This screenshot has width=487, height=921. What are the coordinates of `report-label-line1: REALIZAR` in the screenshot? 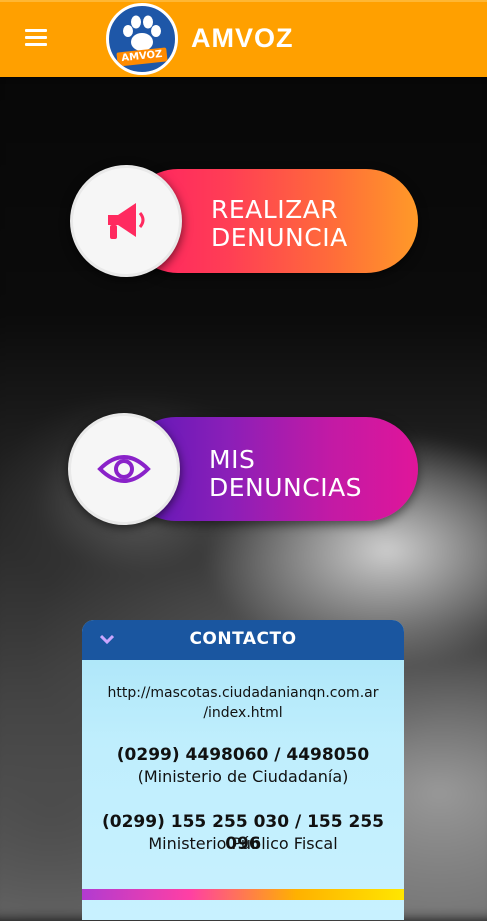 It's located at (275, 209).